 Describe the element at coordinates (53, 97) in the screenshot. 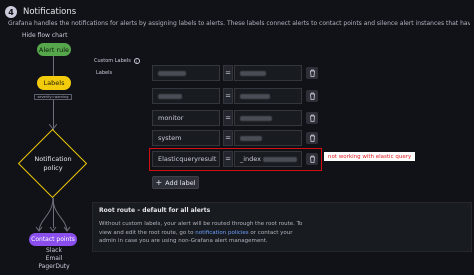

I see `label-tag: severity=warning` at that location.